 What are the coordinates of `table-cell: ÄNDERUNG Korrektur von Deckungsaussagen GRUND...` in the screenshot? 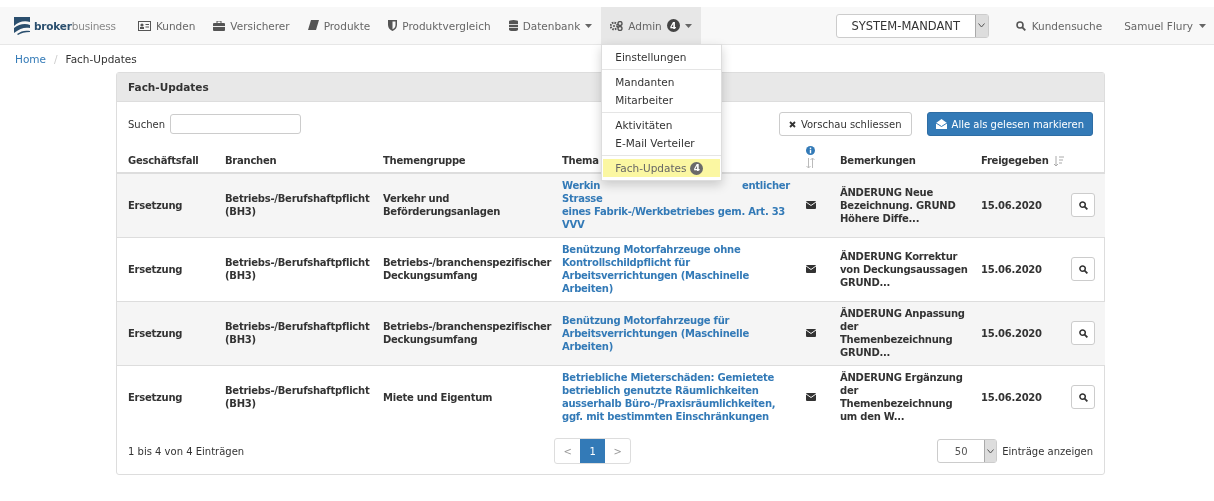 It's located at (899, 269).